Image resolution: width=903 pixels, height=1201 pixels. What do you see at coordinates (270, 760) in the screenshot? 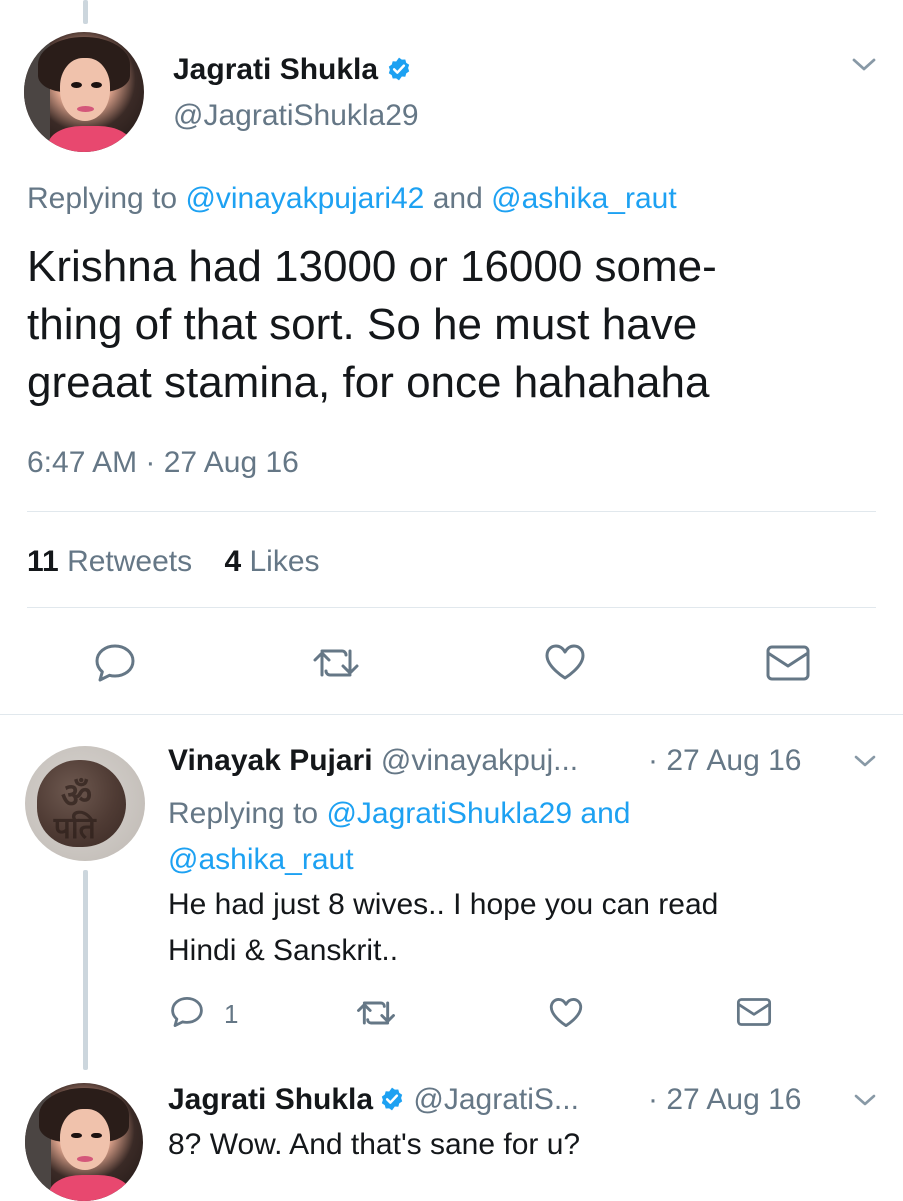
I see `author-name: Vinayak Pujari` at bounding box center [270, 760].